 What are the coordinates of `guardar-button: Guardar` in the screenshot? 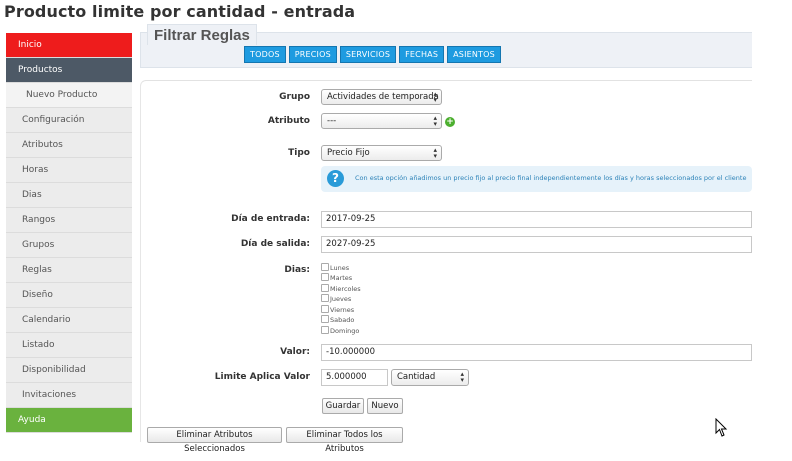 It's located at (343, 406).